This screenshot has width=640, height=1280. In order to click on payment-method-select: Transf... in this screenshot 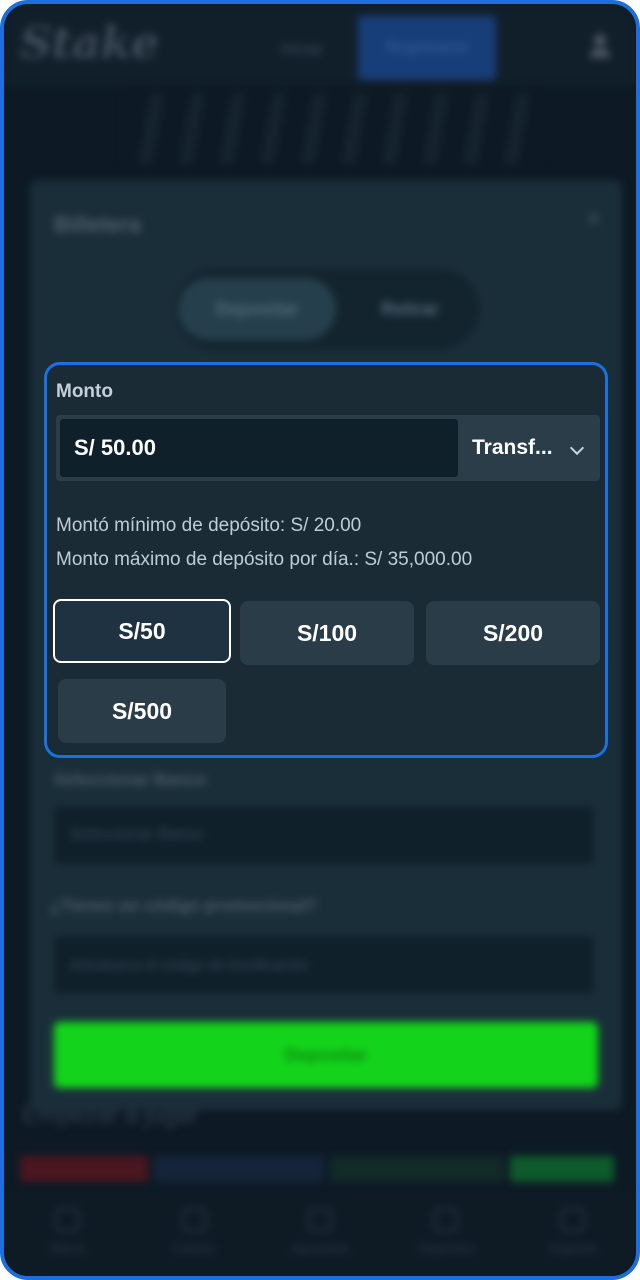, I will do `click(531, 448)`.